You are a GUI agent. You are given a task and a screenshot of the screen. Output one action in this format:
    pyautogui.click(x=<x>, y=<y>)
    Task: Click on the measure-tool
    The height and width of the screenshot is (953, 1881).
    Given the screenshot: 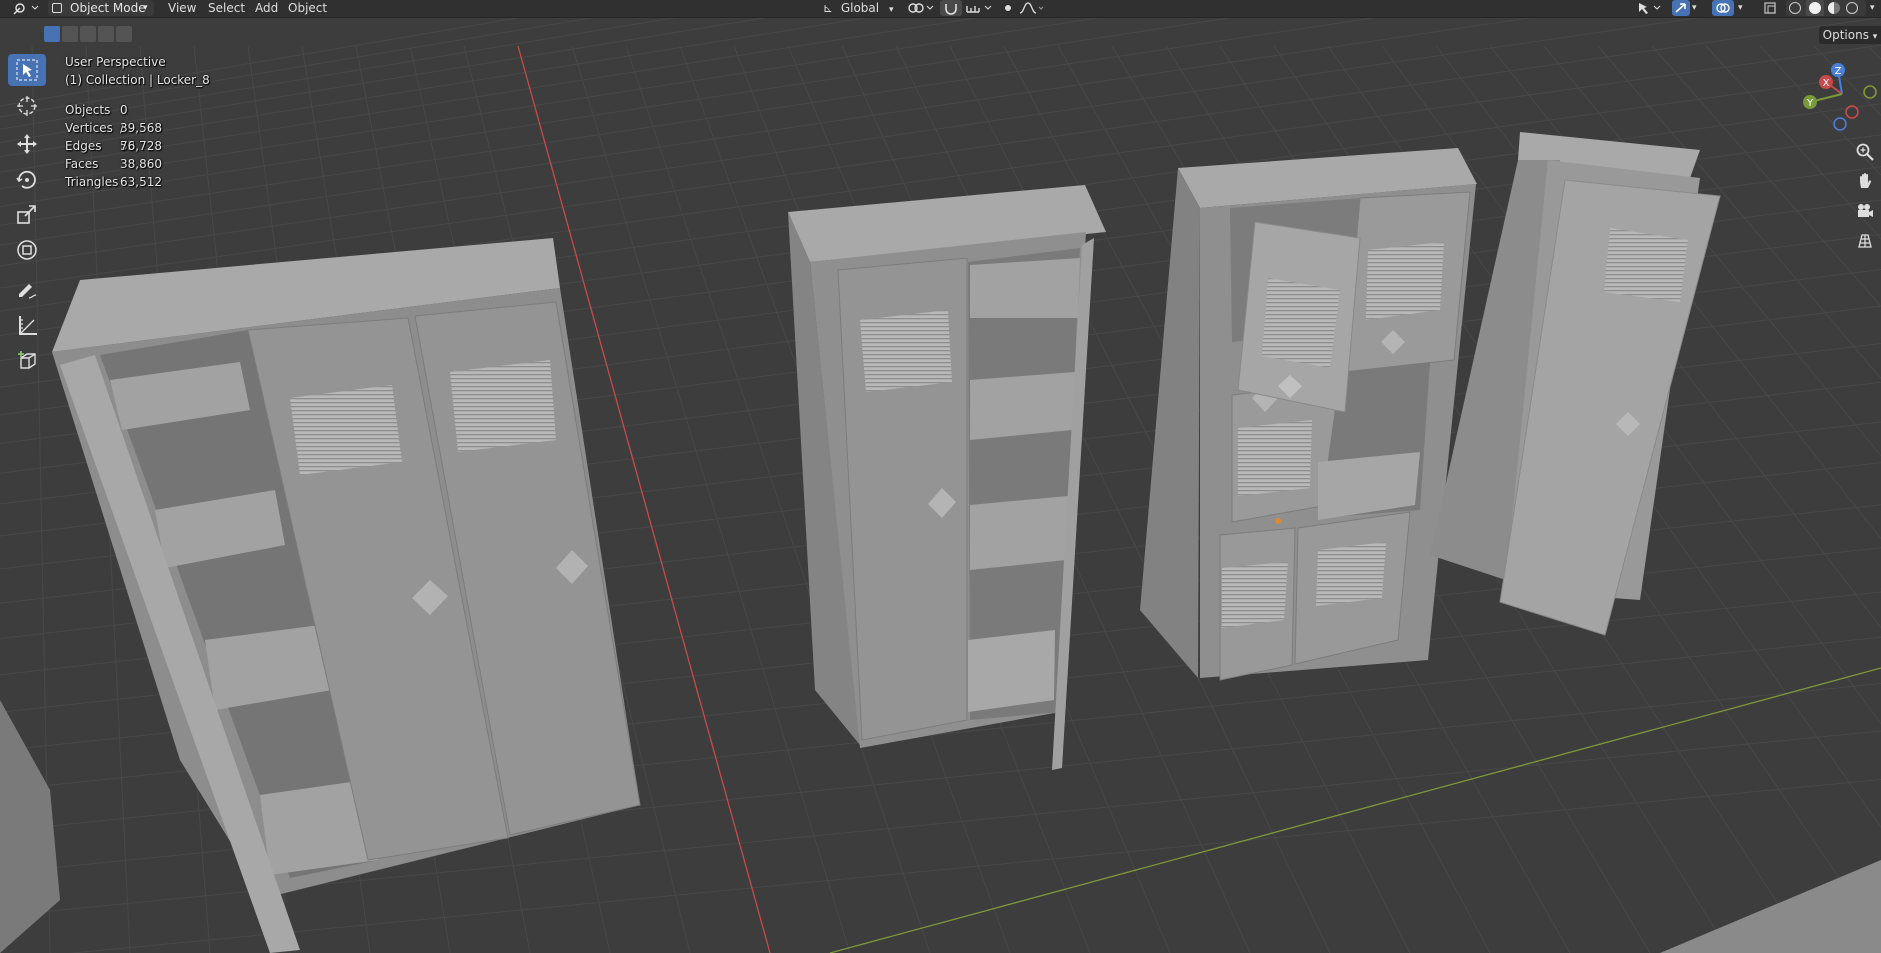 What is the action you would take?
    pyautogui.click(x=27, y=326)
    